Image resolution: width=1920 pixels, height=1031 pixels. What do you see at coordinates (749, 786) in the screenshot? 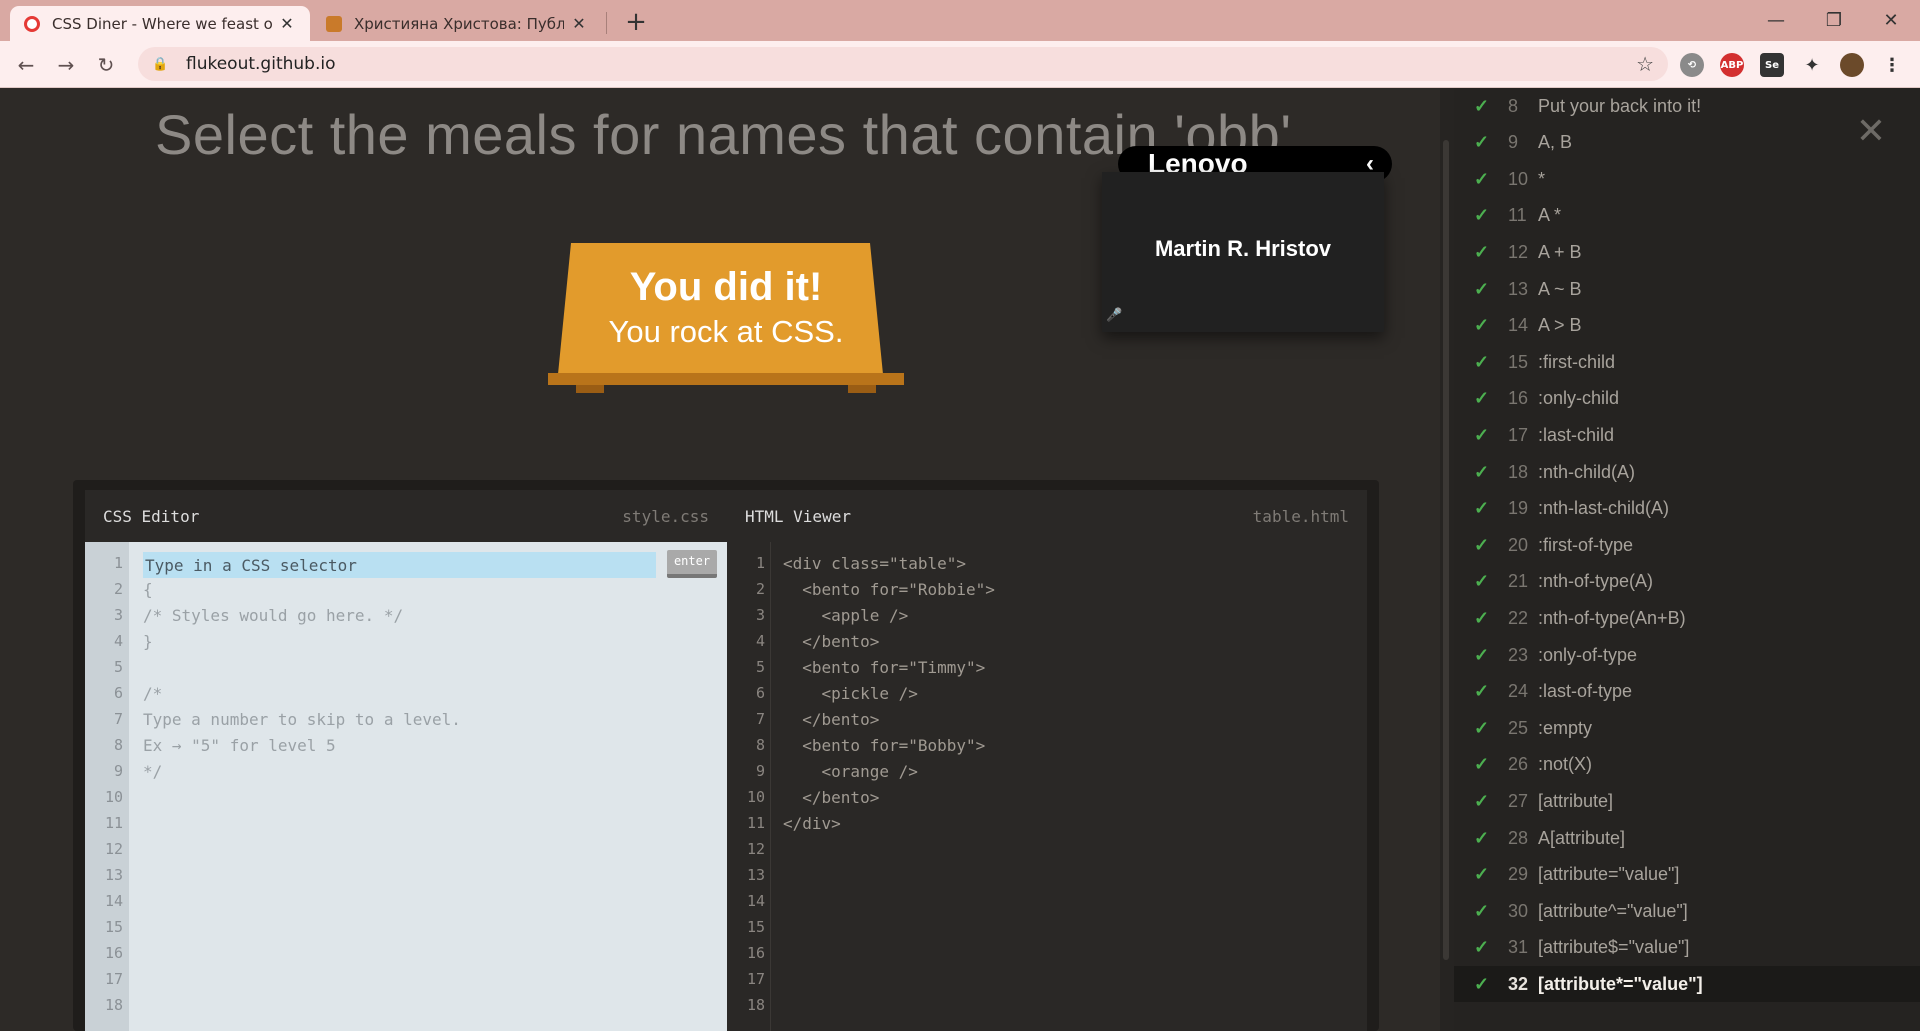
I see `html-line-gutter: 1 2 3 4 5 6 7 8 9 10 11 12 13 14 15 16 17 18` at bounding box center [749, 786].